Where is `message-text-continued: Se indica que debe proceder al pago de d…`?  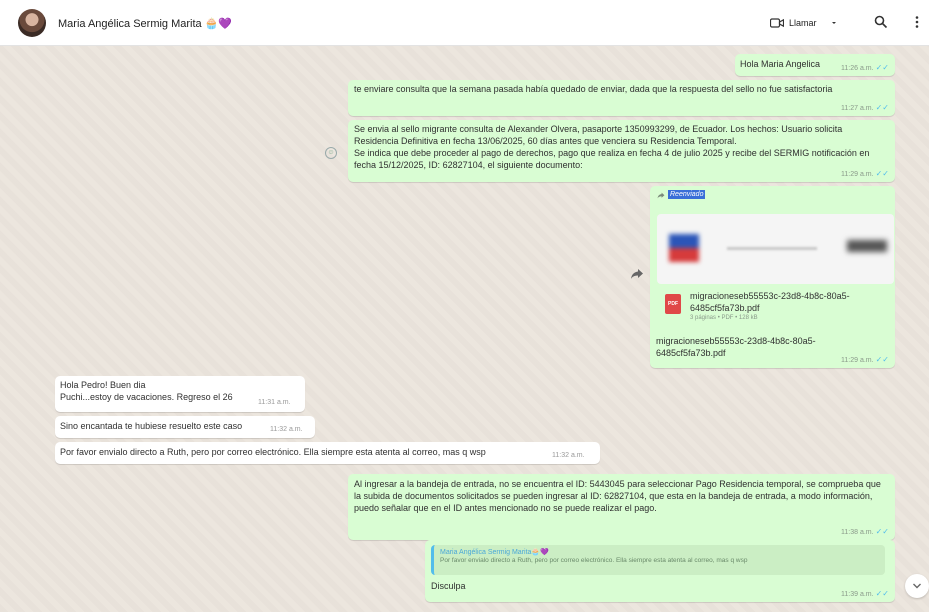
message-text-continued: Se indica que debe proceder al pago de d… is located at coordinates (612, 159).